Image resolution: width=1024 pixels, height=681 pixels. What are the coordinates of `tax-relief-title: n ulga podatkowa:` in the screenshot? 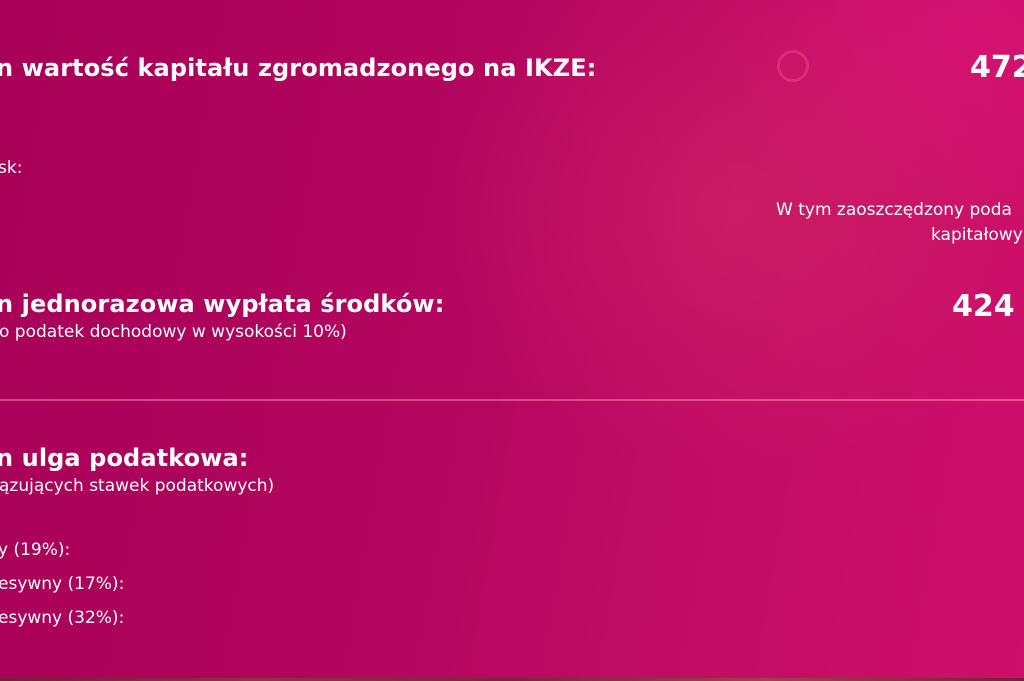 It's located at (124, 458).